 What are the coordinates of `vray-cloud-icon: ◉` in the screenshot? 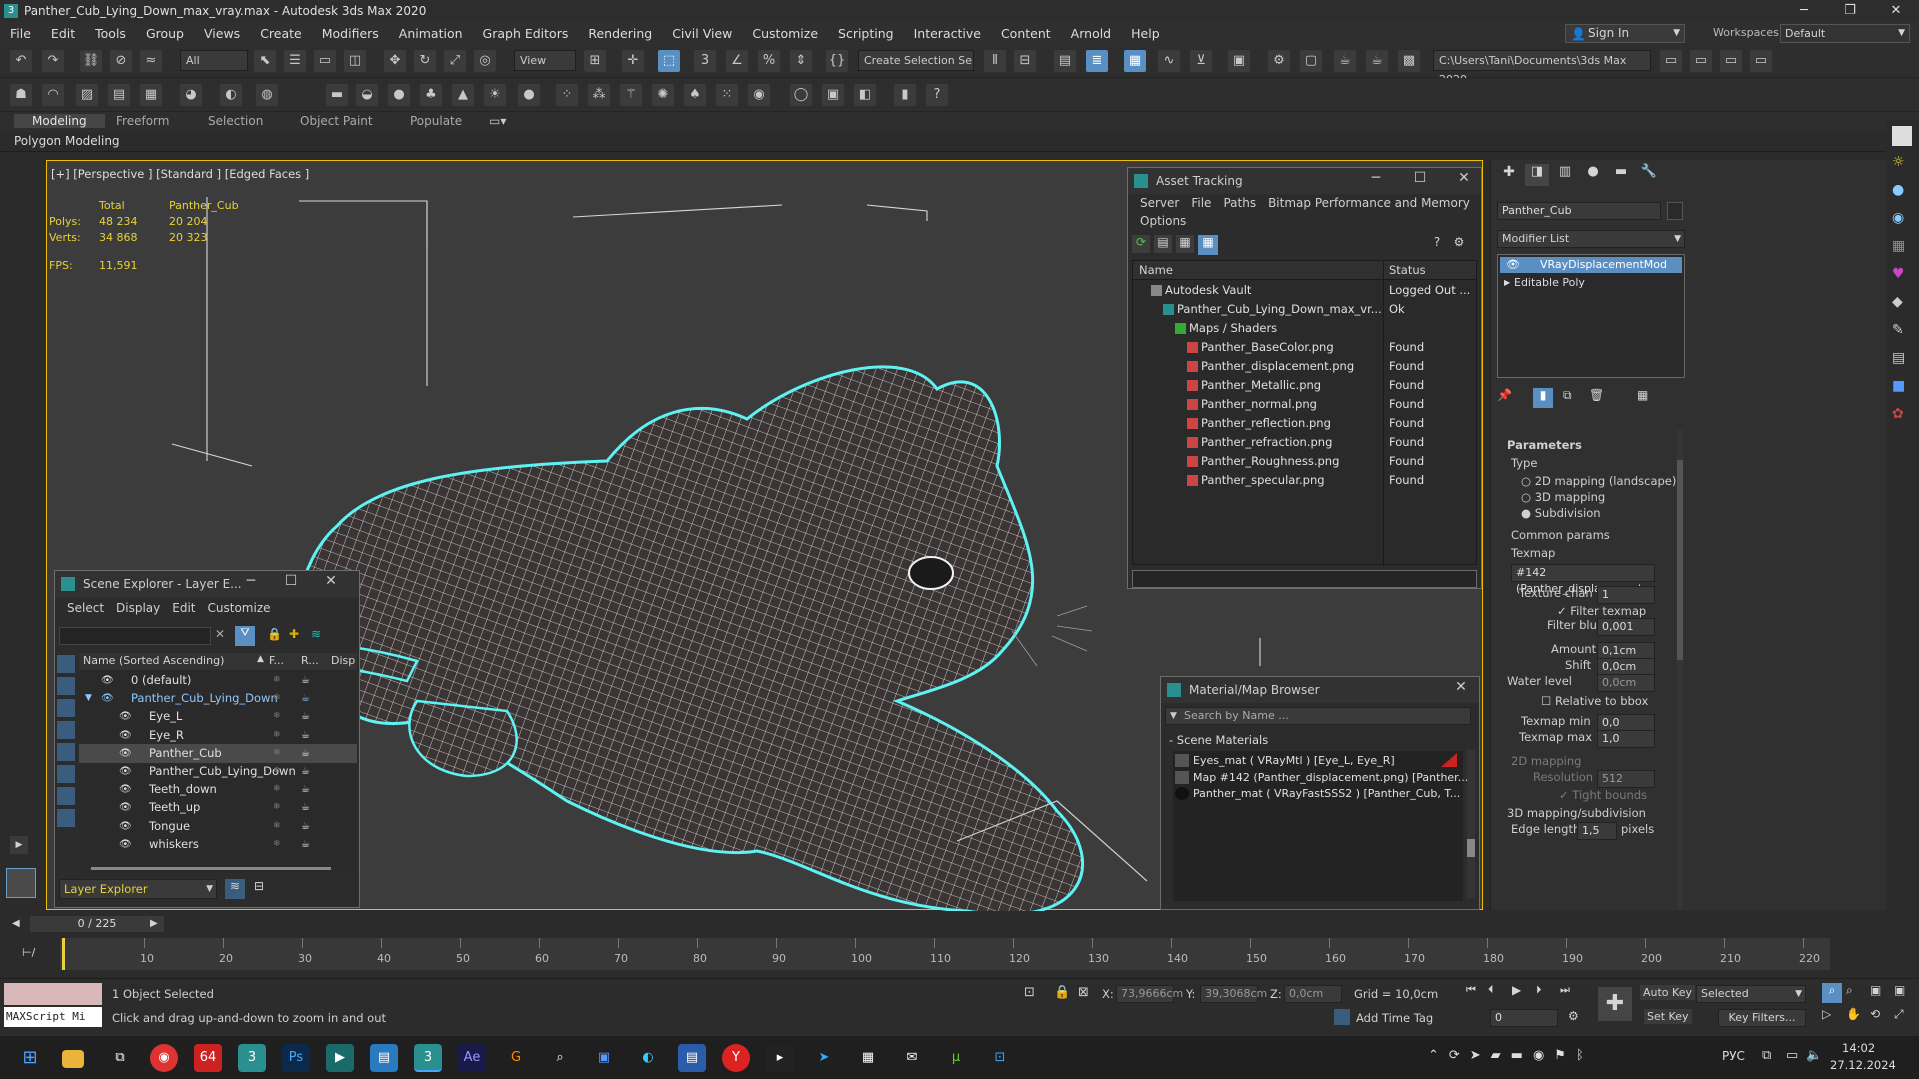 It's located at (1902, 220).